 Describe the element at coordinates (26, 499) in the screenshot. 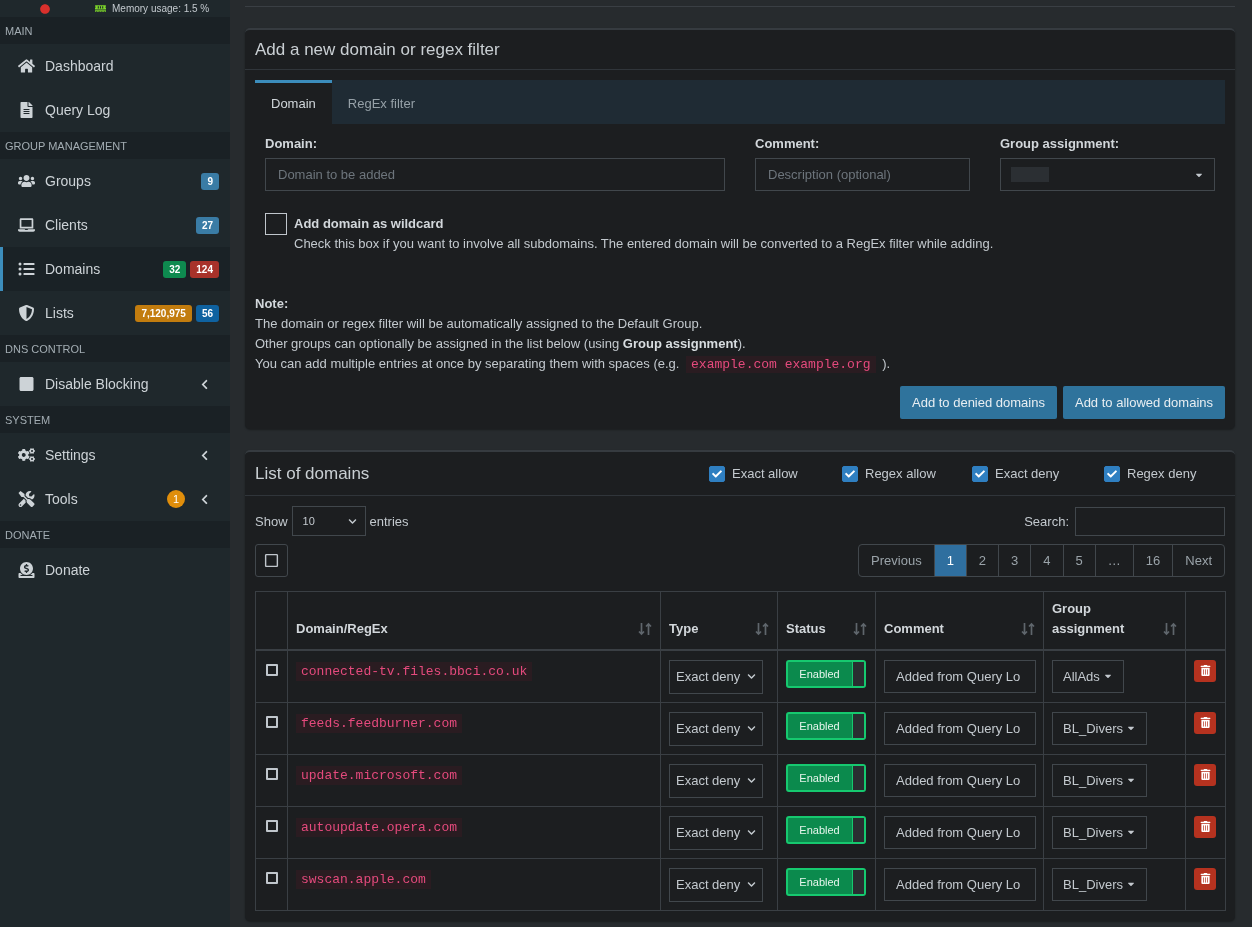

I see `tools-icon` at that location.